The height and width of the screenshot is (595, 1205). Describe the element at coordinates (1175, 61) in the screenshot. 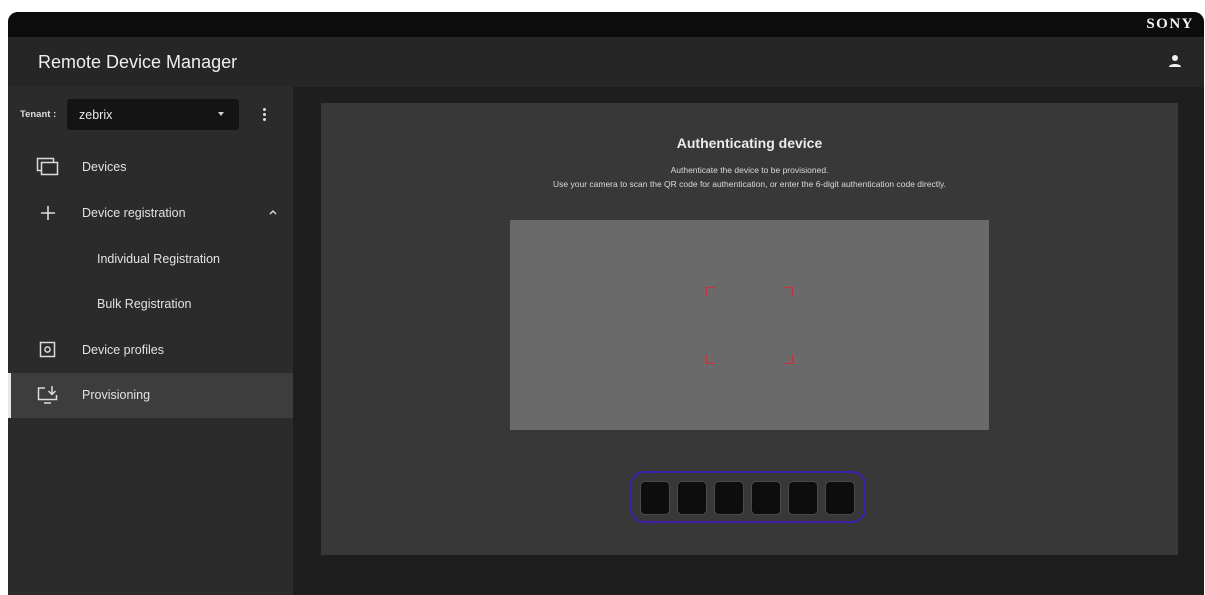

I see `user-icon` at that location.